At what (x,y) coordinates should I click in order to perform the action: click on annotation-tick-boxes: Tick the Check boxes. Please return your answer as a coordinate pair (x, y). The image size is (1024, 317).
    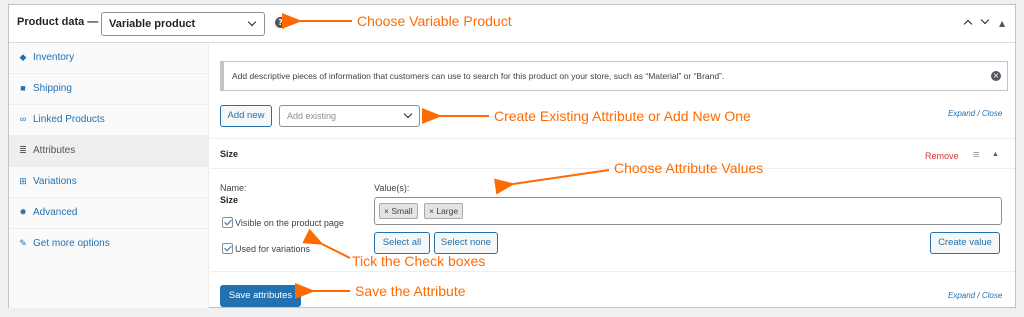
    Looking at the image, I should click on (419, 261).